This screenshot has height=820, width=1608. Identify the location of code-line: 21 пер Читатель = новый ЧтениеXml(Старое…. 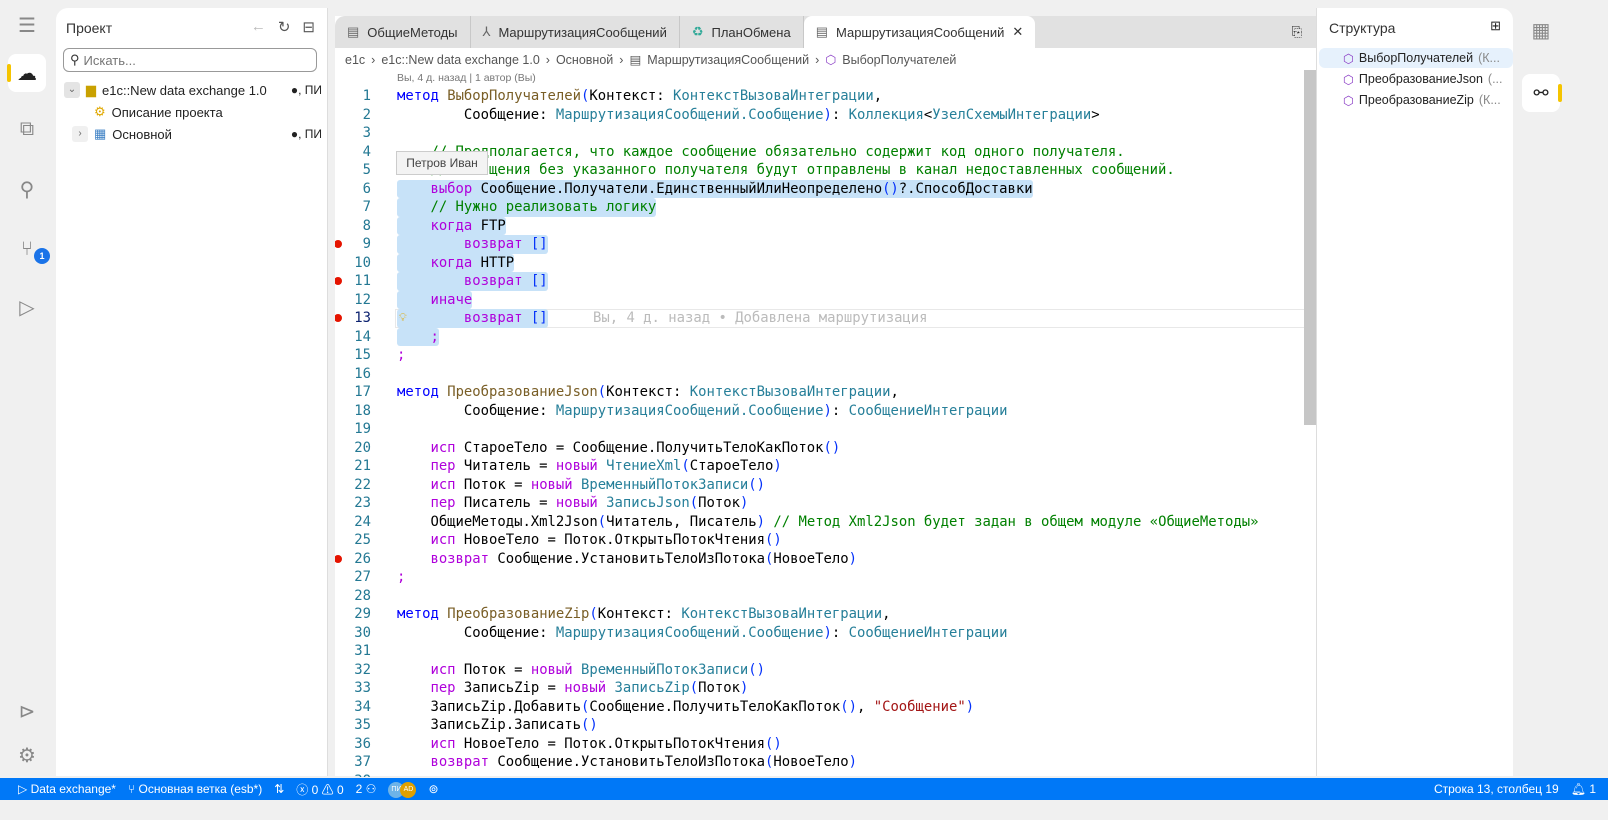
(819, 466).